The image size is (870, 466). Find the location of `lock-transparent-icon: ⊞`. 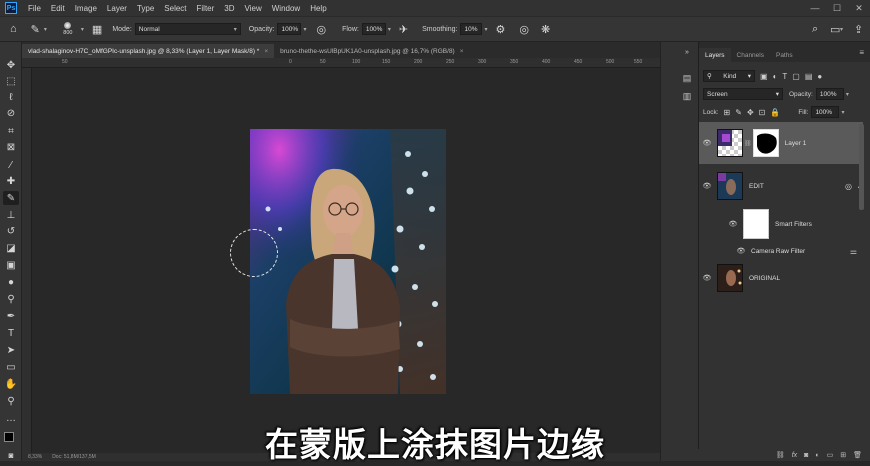

lock-transparent-icon: ⊞ is located at coordinates (727, 112).